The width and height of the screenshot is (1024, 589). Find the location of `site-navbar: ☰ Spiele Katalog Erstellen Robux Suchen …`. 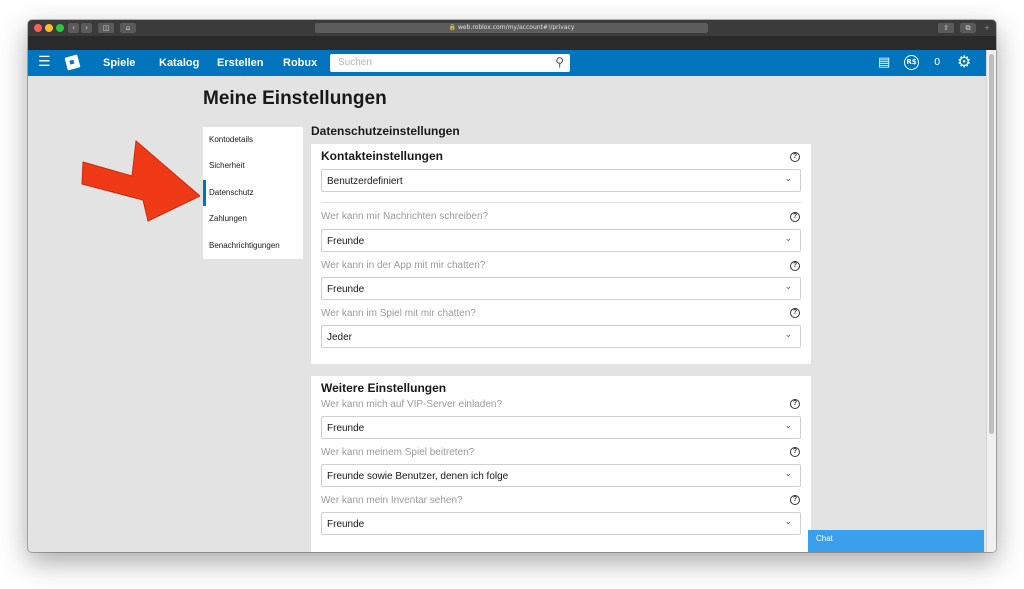

site-navbar: ☰ Spiele Katalog Erstellen Robux Suchen … is located at coordinates (507, 63).